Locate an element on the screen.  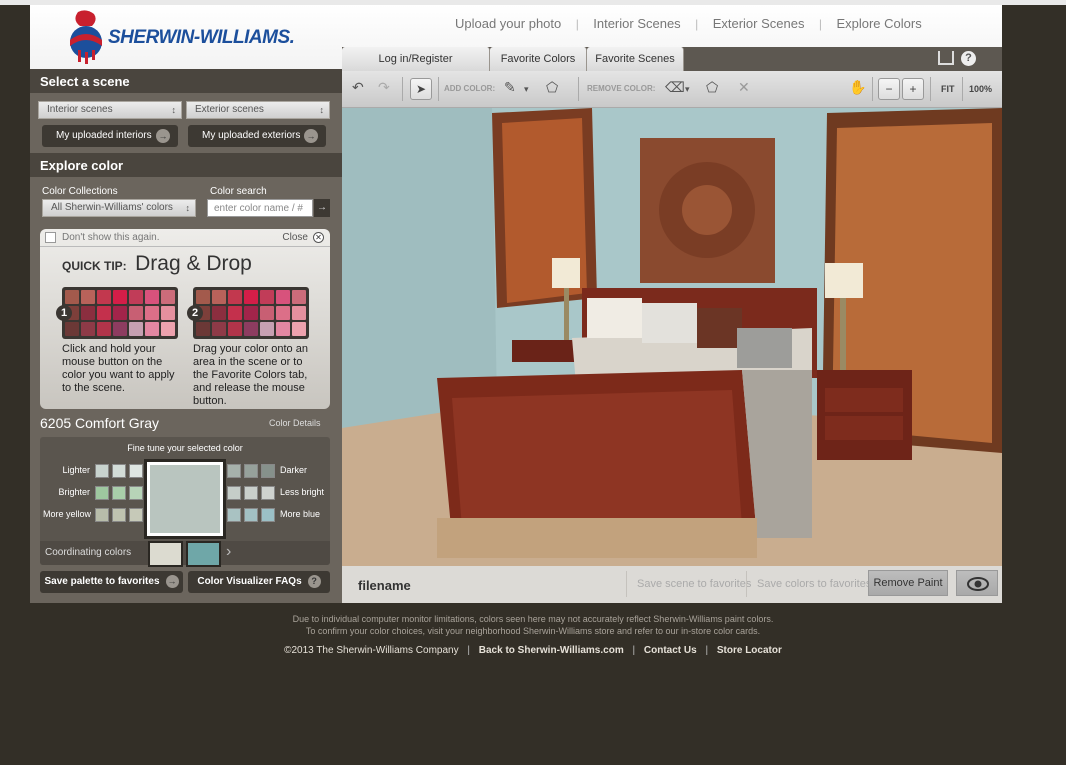
clear-x-icon: ✕ is located at coordinates (744, 87).